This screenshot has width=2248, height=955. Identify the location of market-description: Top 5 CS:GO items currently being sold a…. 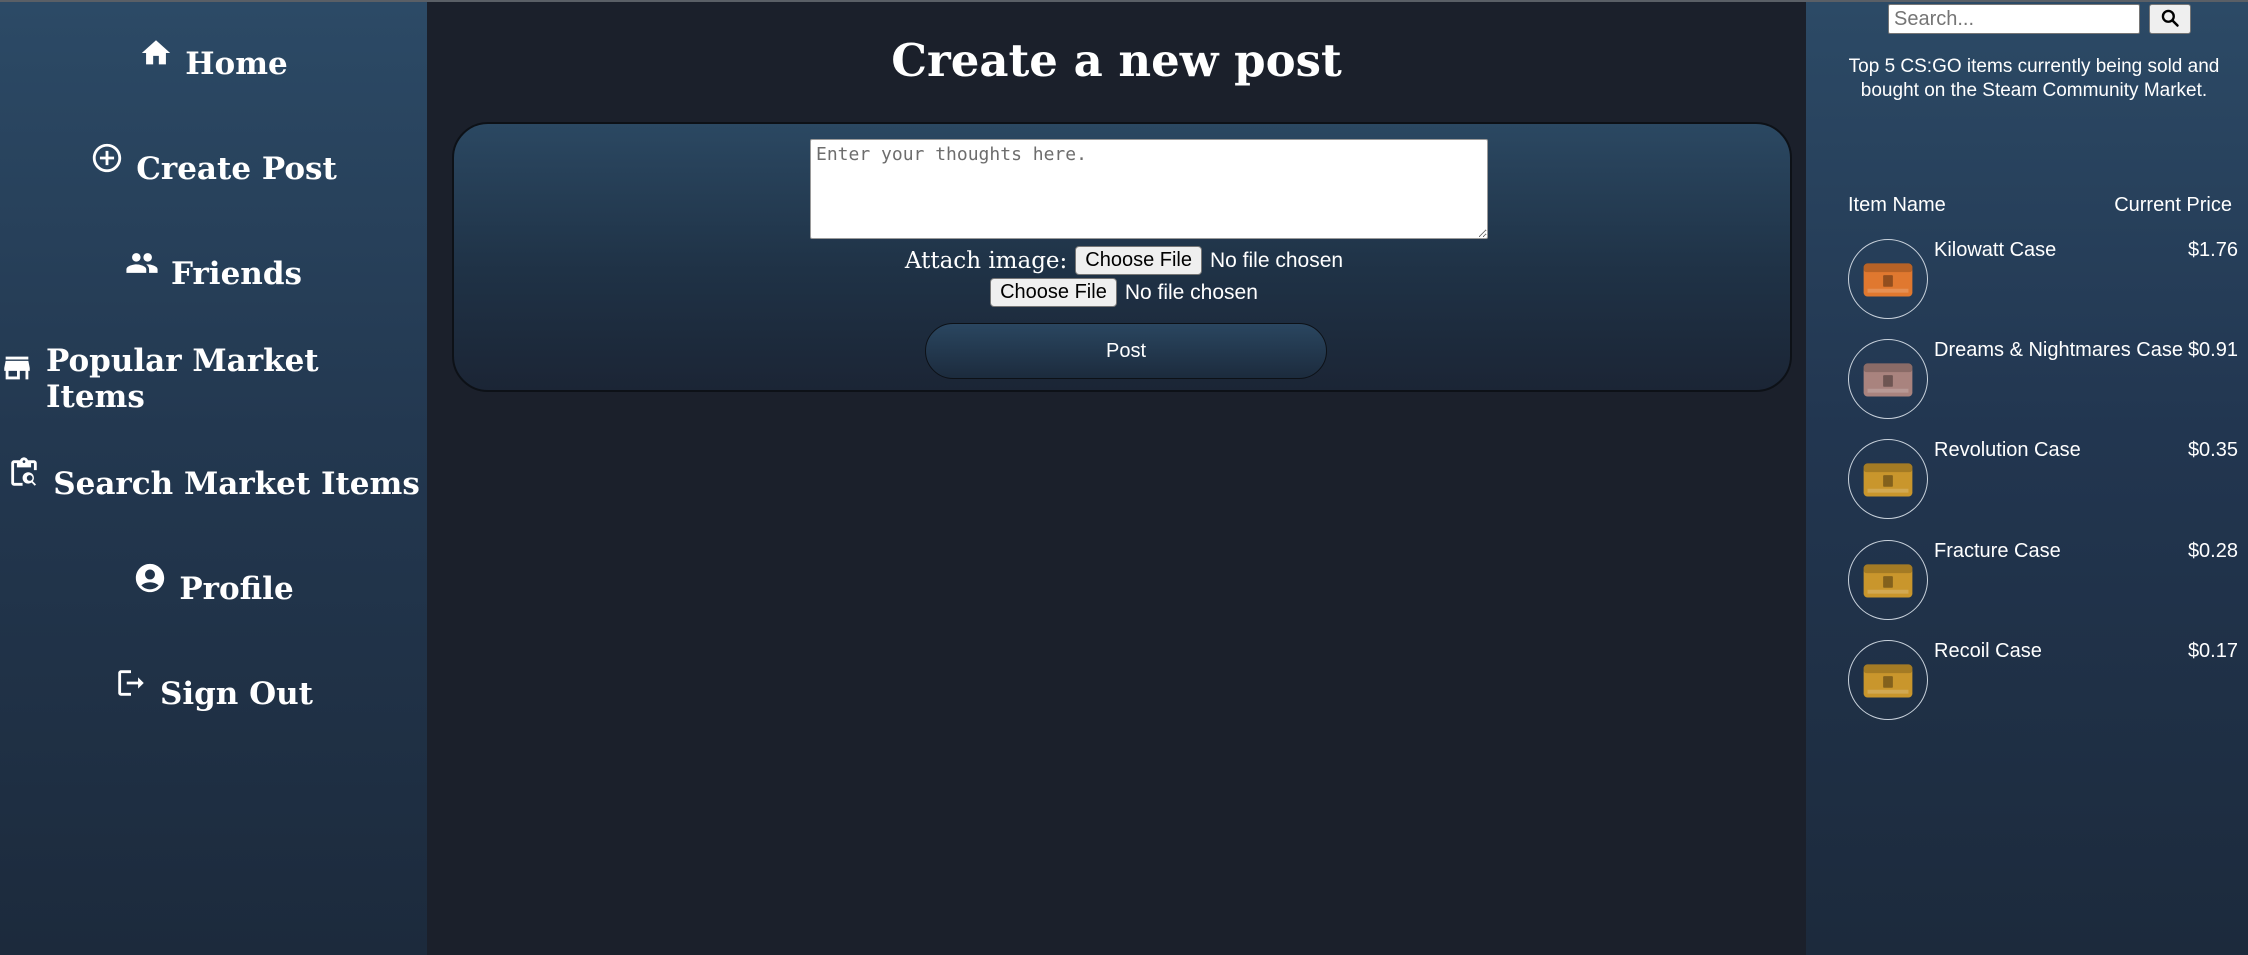
(2034, 78).